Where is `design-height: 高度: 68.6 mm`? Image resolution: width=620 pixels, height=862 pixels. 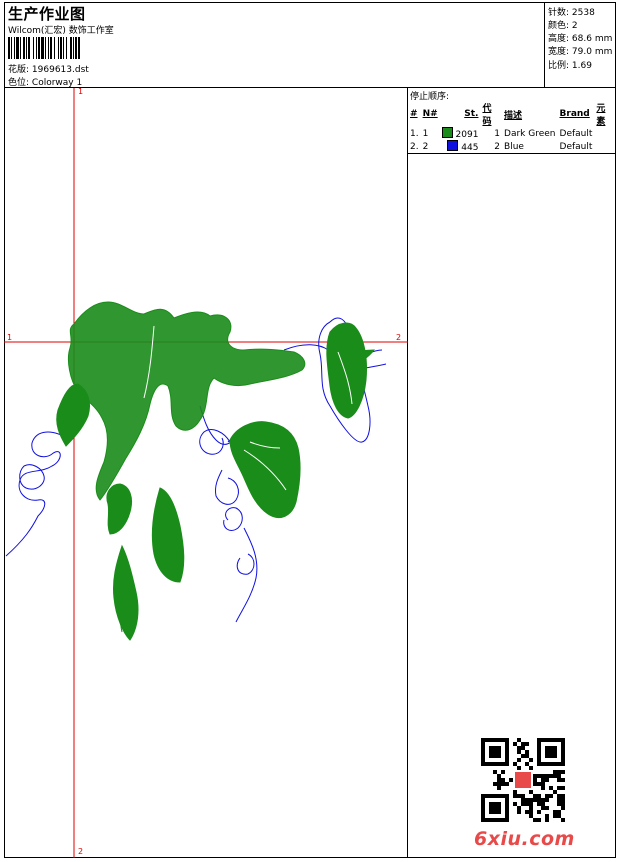 design-height: 高度: 68.6 mm is located at coordinates (580, 39).